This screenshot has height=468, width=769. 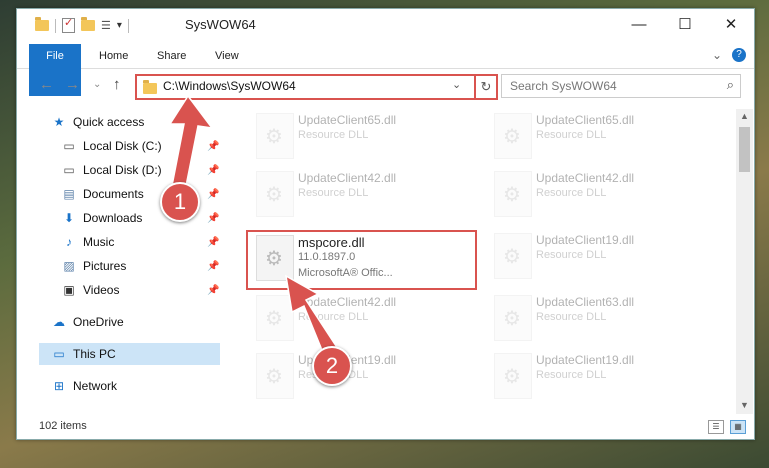 I want to click on callout-1: 1, so click(x=180, y=202).